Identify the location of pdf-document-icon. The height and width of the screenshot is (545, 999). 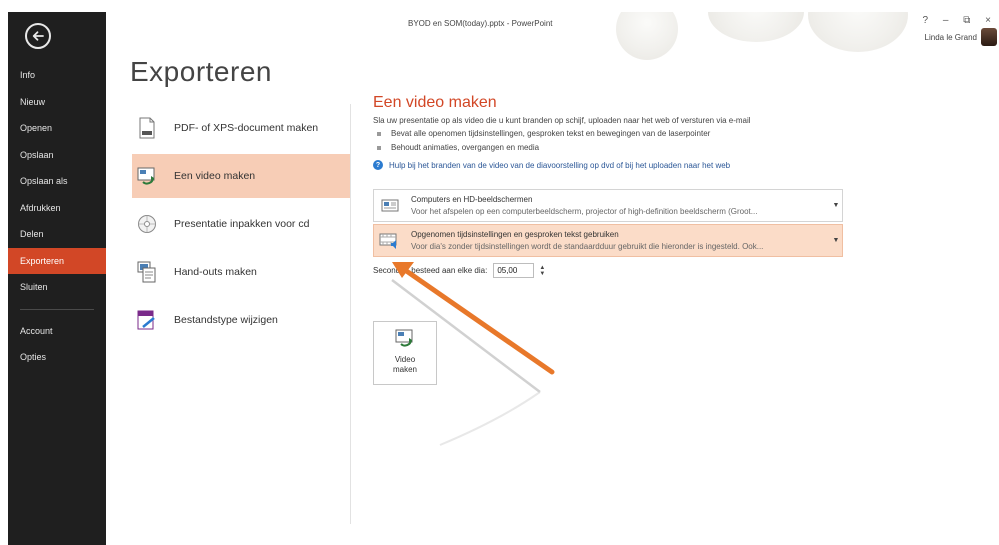
(147, 128).